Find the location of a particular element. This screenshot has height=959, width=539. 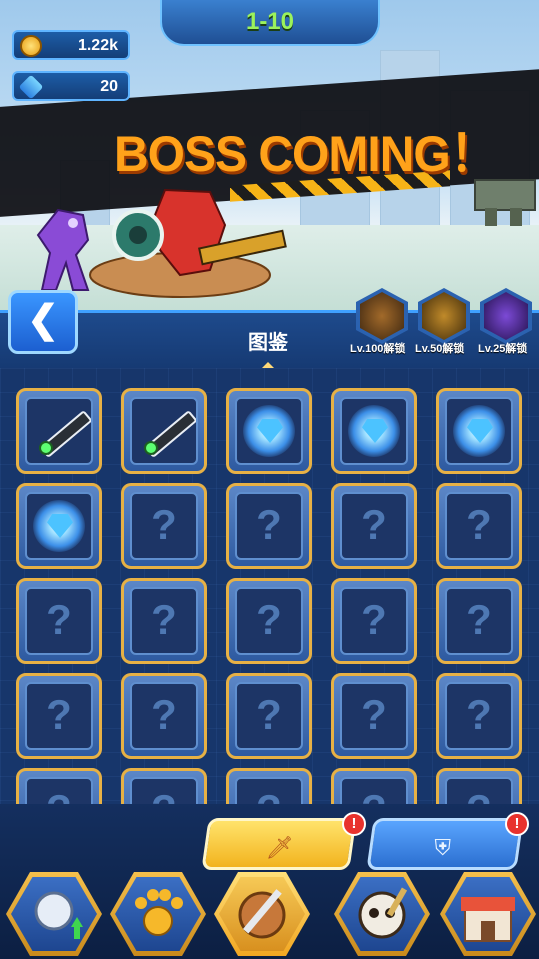

stage-indicator: 1-10 is located at coordinates (270, 23).